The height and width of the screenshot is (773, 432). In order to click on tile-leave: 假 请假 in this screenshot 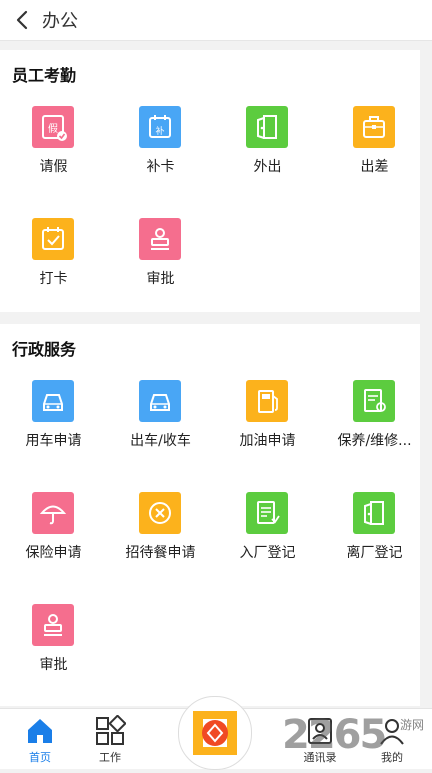, I will do `click(53, 151)`.